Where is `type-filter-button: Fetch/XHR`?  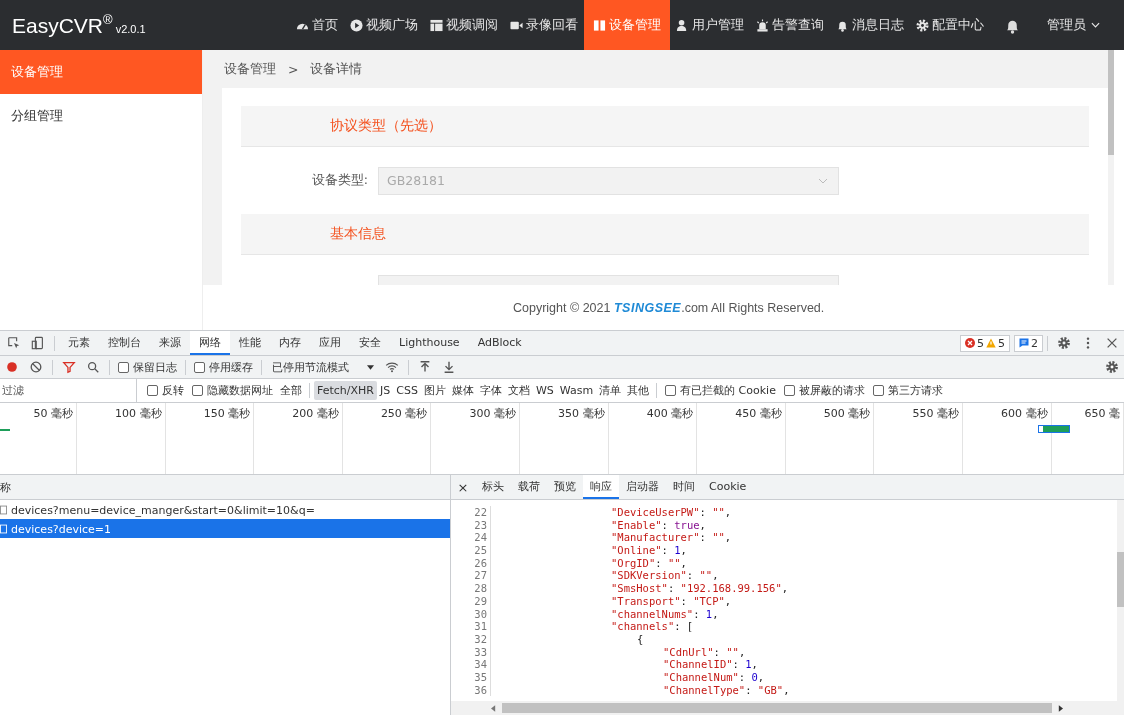 type-filter-button: Fetch/XHR is located at coordinates (345, 390).